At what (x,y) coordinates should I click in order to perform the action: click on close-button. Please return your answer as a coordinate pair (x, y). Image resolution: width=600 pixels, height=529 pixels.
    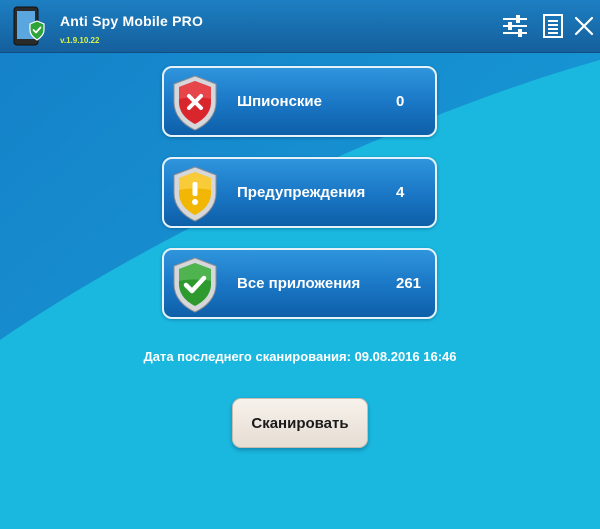
    Looking at the image, I should click on (584, 26).